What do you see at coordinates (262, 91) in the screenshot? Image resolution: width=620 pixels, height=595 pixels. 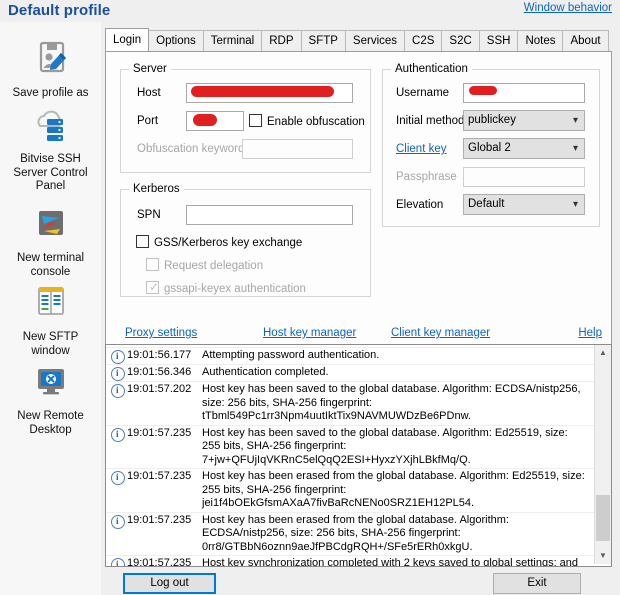 I see `host-redaction` at bounding box center [262, 91].